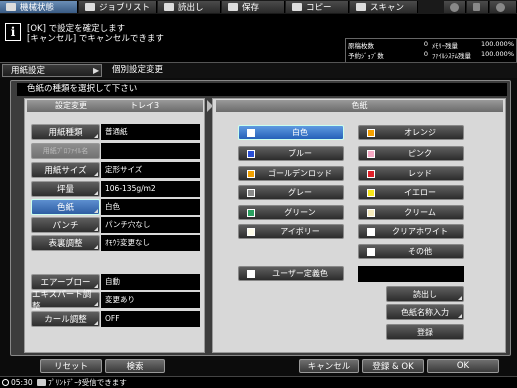  Describe the element at coordinates (411, 274) in the screenshot. I see `user-defined-color-value` at that location.